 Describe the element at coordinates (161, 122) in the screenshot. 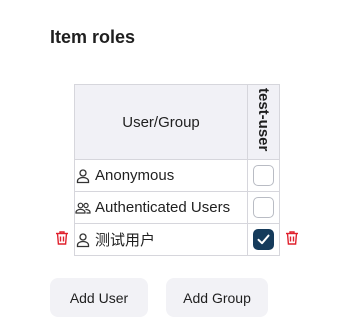

I see `column-header-user-group: User/Group` at that location.